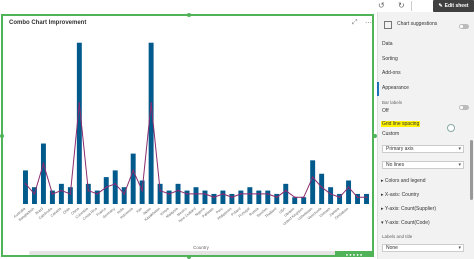  What do you see at coordinates (397, 236) in the screenshot?
I see `labels-title-label: Labels and title` at bounding box center [397, 236].